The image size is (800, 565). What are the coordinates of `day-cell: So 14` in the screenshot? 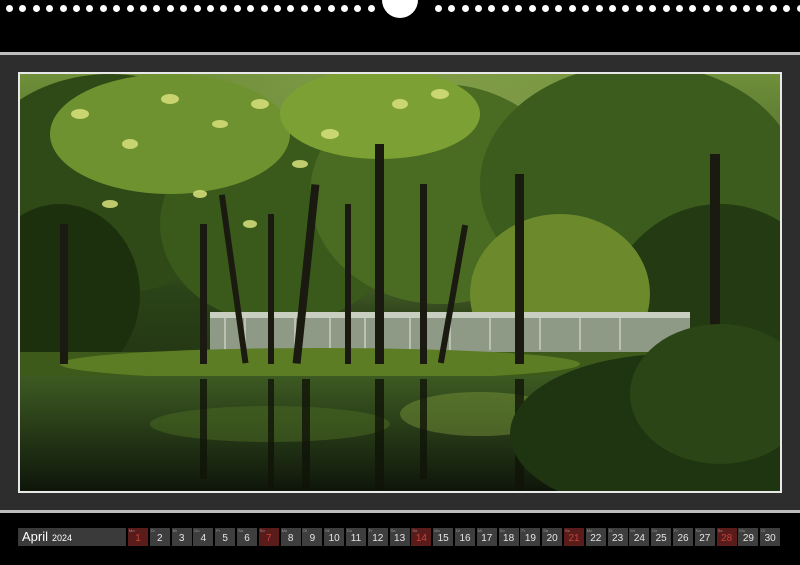 It's located at (421, 537).